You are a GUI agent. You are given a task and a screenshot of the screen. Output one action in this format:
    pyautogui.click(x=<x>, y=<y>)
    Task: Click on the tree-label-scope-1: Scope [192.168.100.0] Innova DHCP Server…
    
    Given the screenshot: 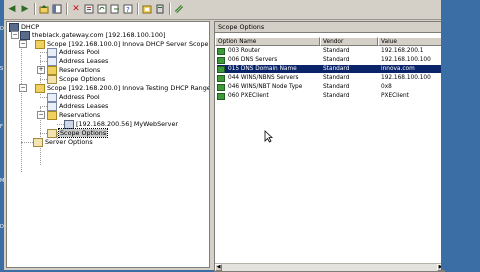 What is the action you would take?
    pyautogui.click(x=128, y=44)
    